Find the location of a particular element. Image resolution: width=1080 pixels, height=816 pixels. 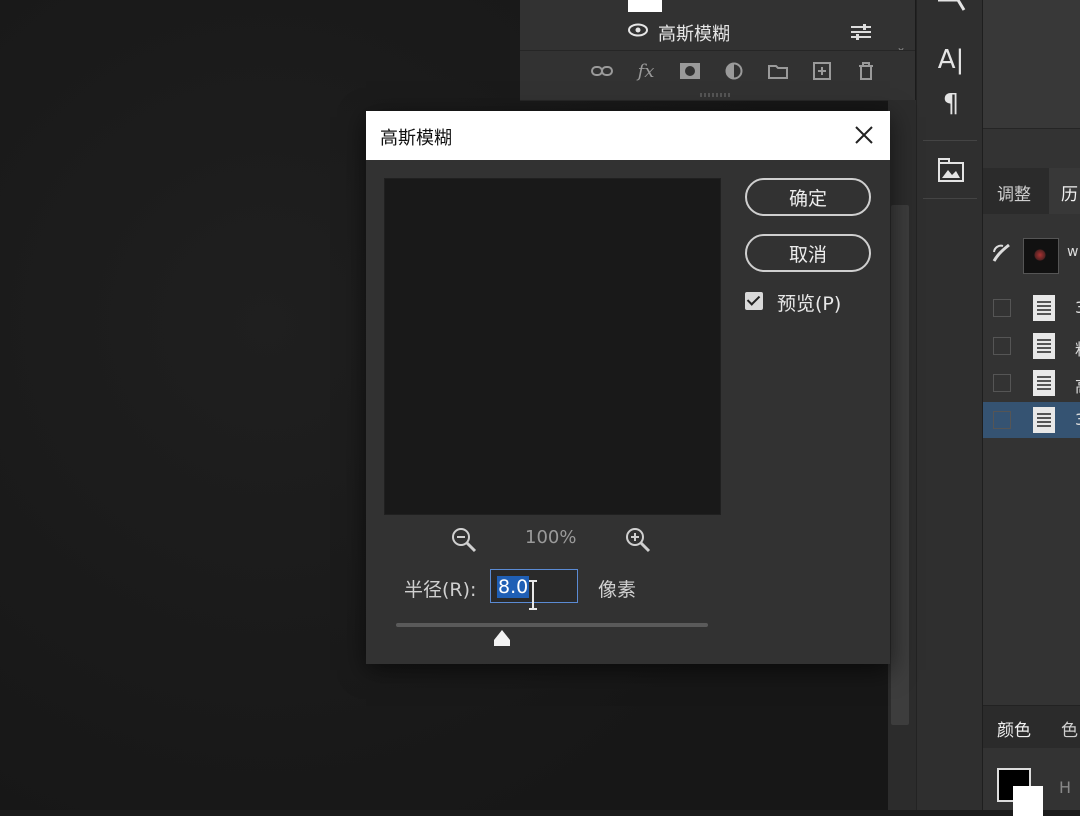

fx-icon: fx is located at coordinates (646, 71).